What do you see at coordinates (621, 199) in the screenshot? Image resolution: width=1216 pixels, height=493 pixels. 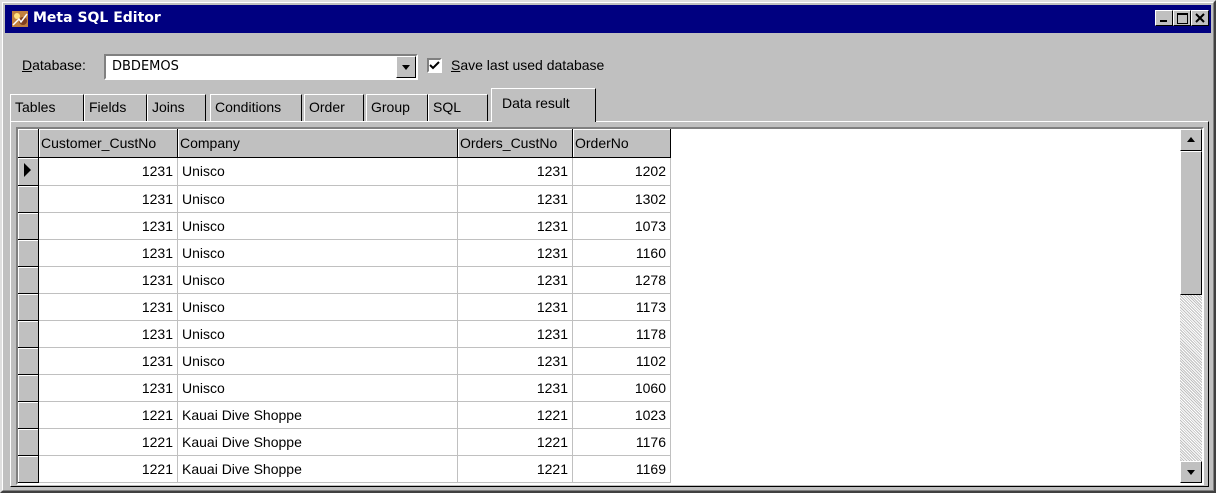 I see `cell-orderno: 1302` at bounding box center [621, 199].